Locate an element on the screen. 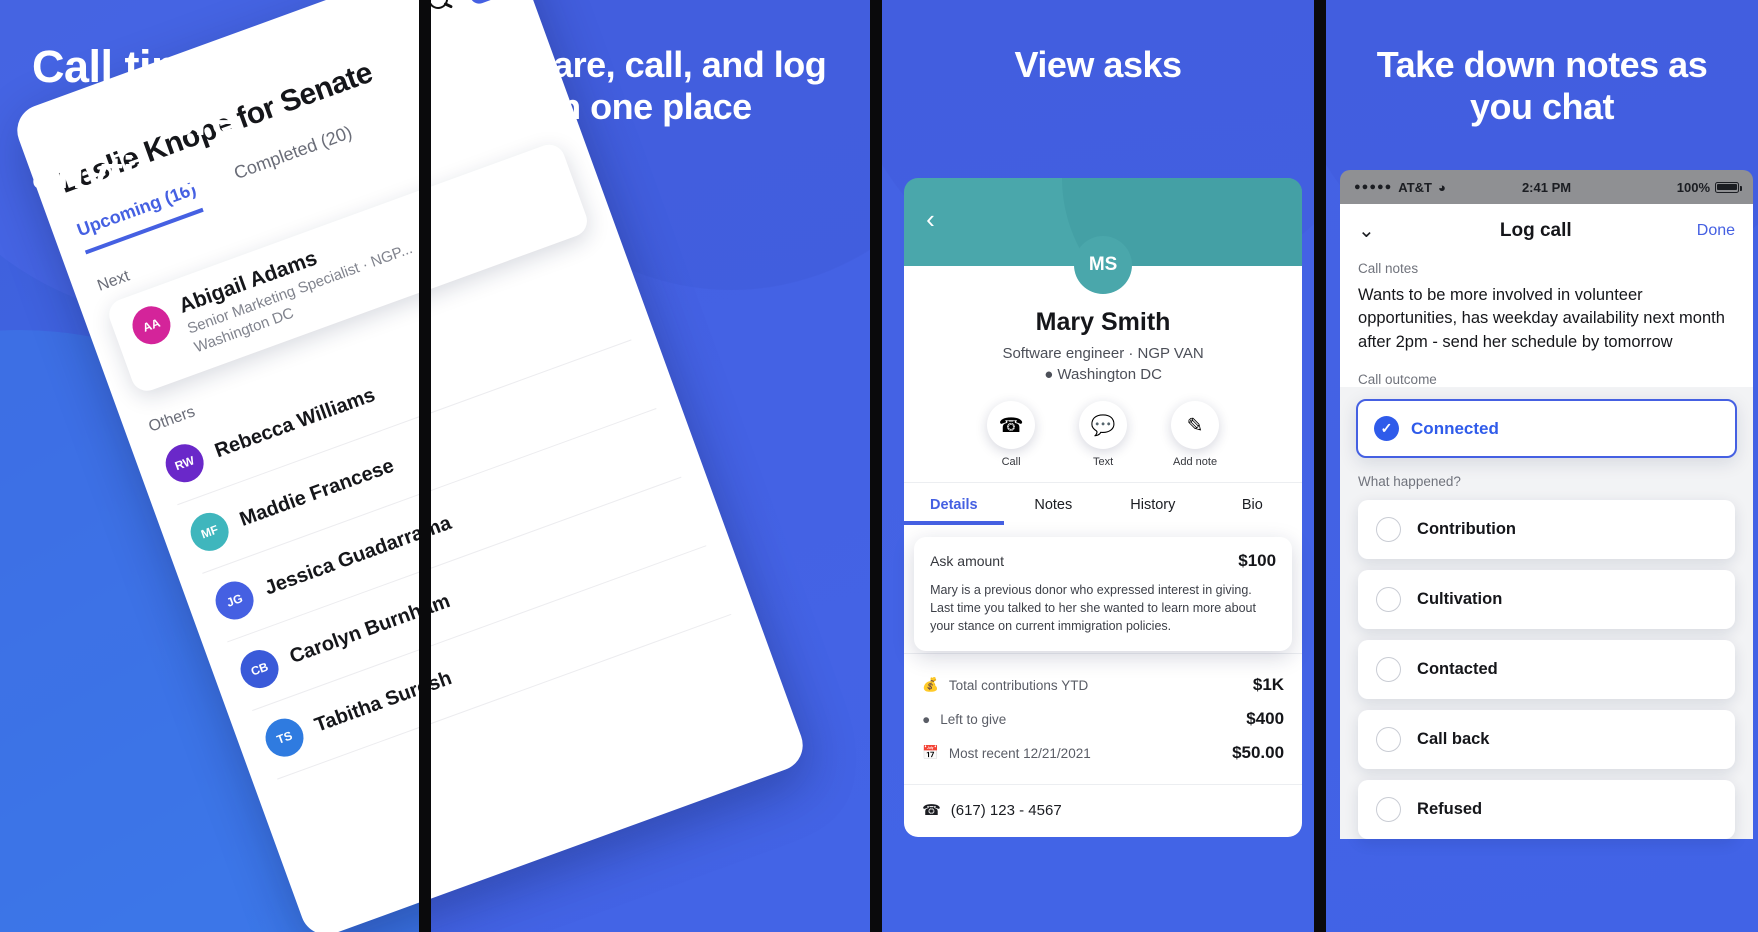  chevron-left-icon: ‹ is located at coordinates (930, 219).